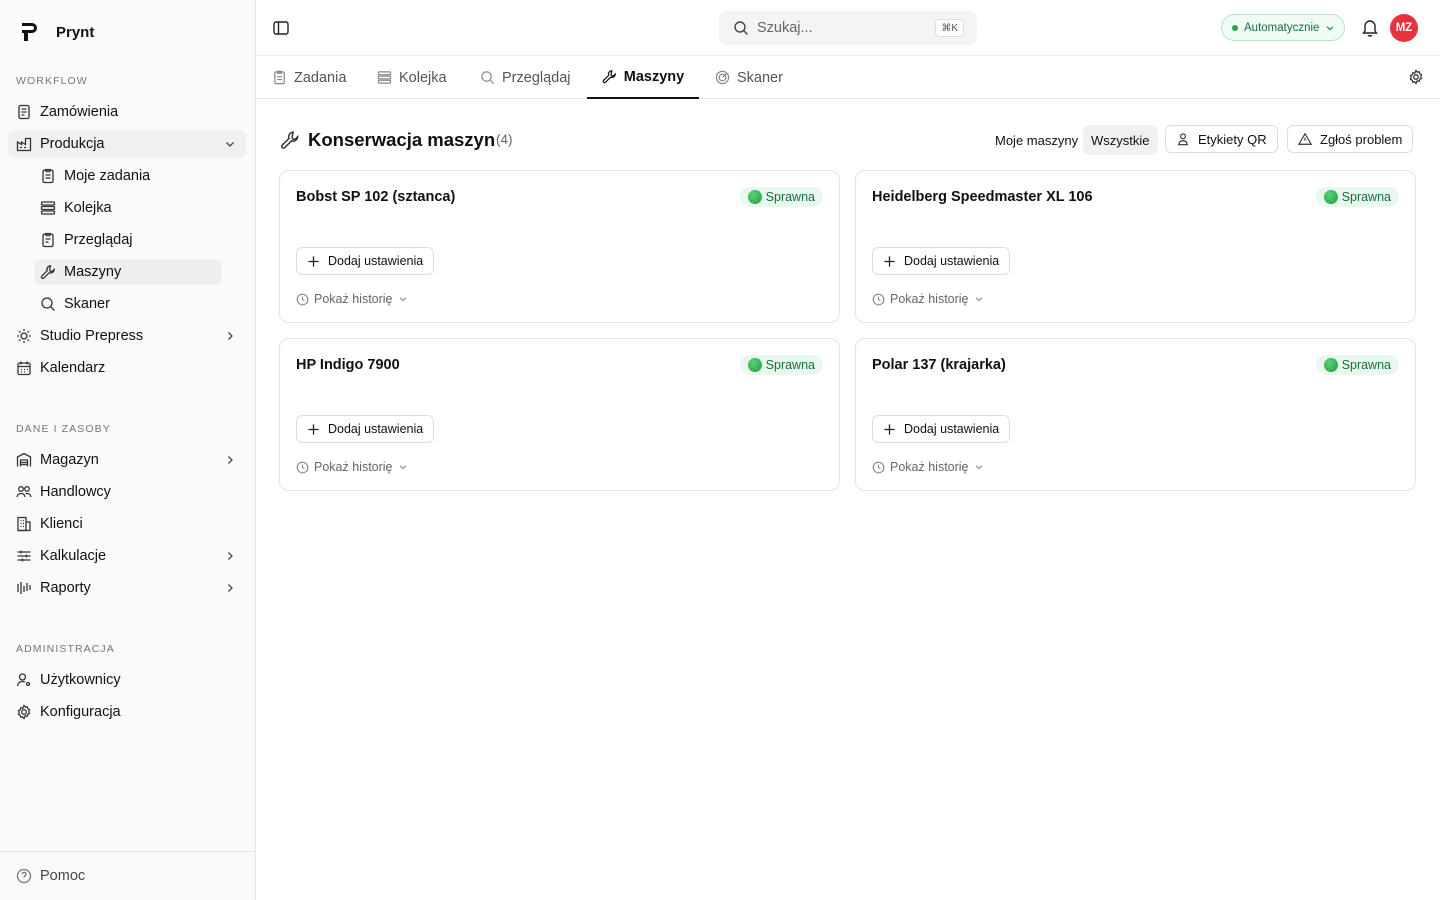 The image size is (1440, 900). I want to click on warehouse-icon, so click(24, 460).